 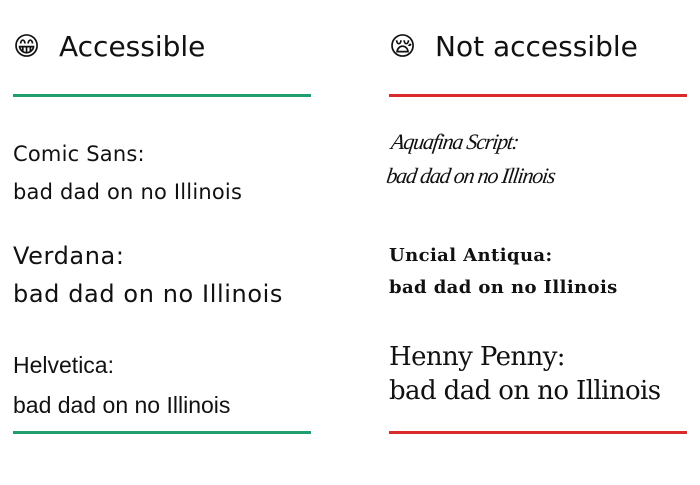 What do you see at coordinates (403, 46) in the screenshot?
I see `sleepy-face-icon: 😪` at bounding box center [403, 46].